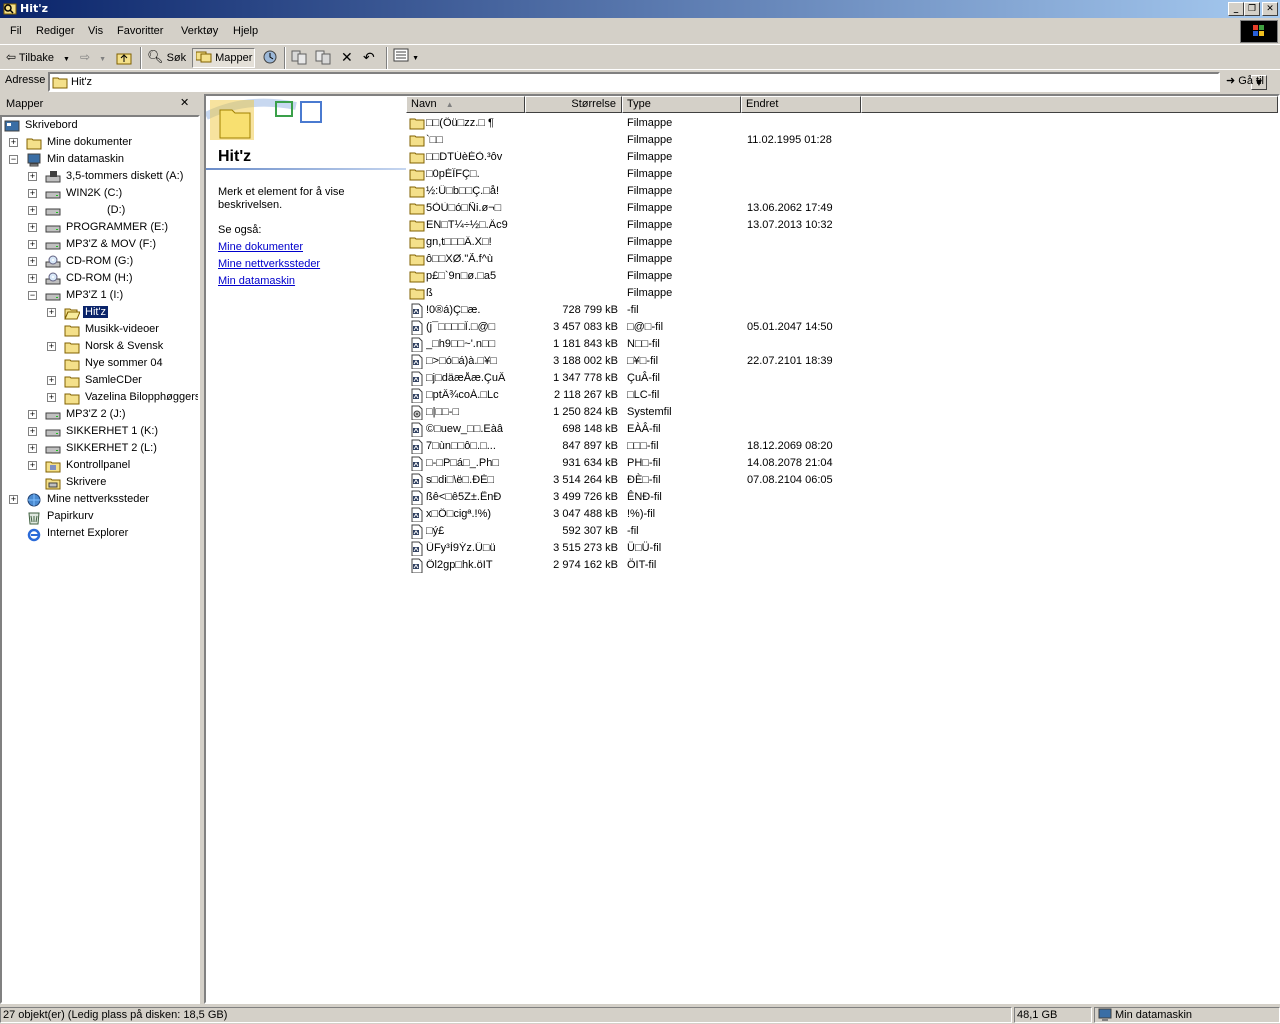 The image size is (1280, 1024). What do you see at coordinates (245, 31) in the screenshot?
I see `menu-hjelp: Hjelp` at bounding box center [245, 31].